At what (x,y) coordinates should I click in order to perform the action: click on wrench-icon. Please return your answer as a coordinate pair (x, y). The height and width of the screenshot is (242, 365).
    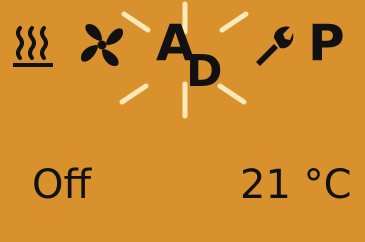
    Looking at the image, I should click on (273, 45).